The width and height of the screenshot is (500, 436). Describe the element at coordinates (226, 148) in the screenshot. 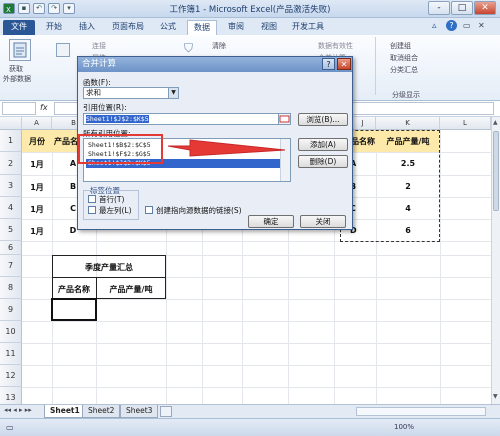

I see `annotation-arrow-icon` at that location.